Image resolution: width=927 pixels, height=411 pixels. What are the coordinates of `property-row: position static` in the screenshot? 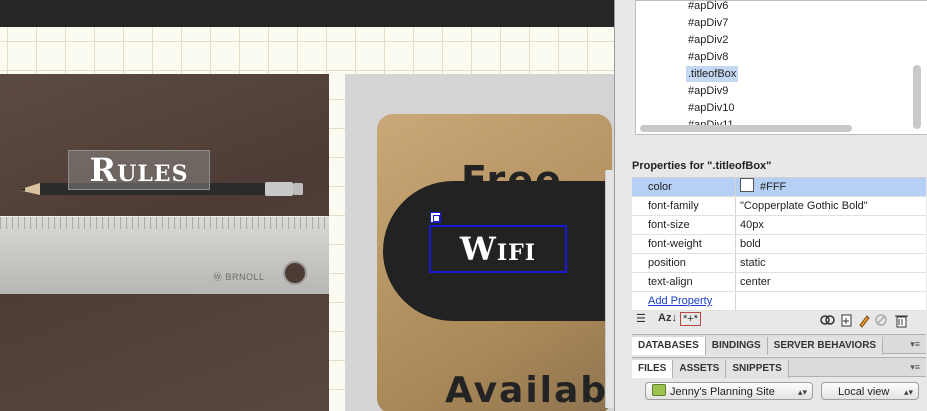 It's located at (779, 263).